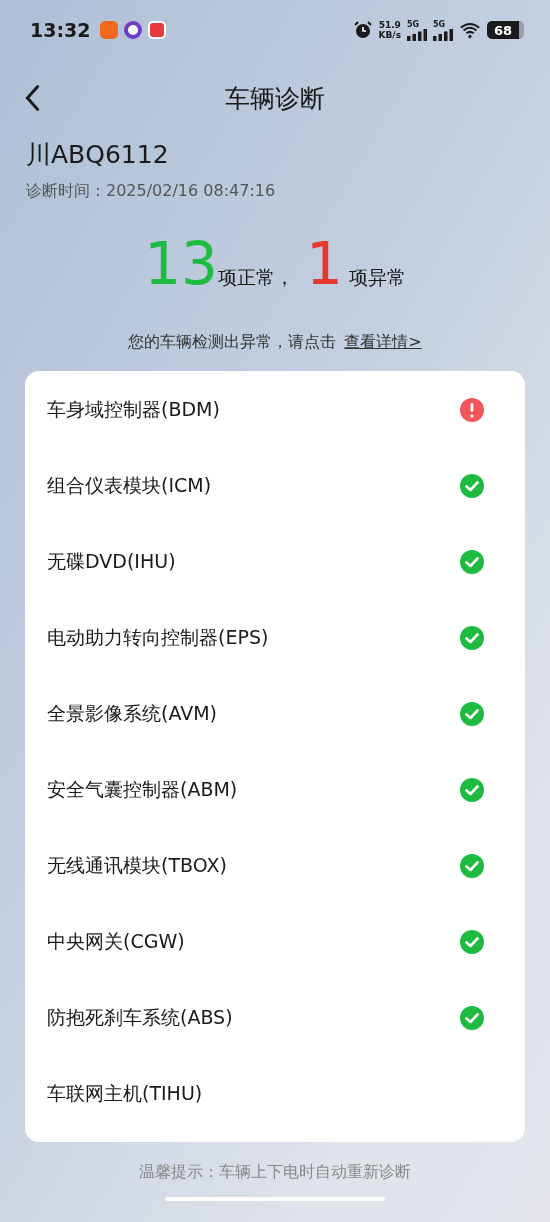  I want to click on module-name: 无碟DVD(IHU), so click(111, 561).